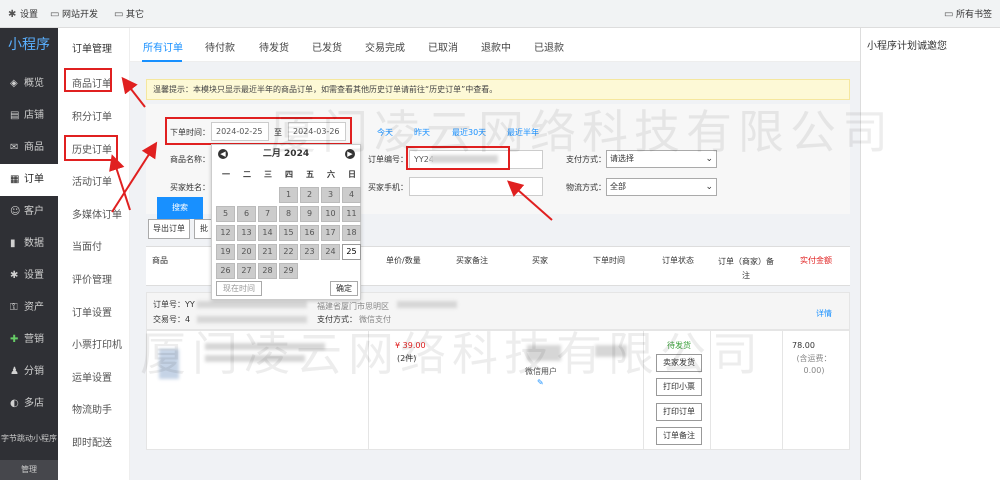 The height and width of the screenshot is (480, 1000). What do you see at coordinates (134, 177) in the screenshot?
I see `arrow-to-order-time` at bounding box center [134, 177].